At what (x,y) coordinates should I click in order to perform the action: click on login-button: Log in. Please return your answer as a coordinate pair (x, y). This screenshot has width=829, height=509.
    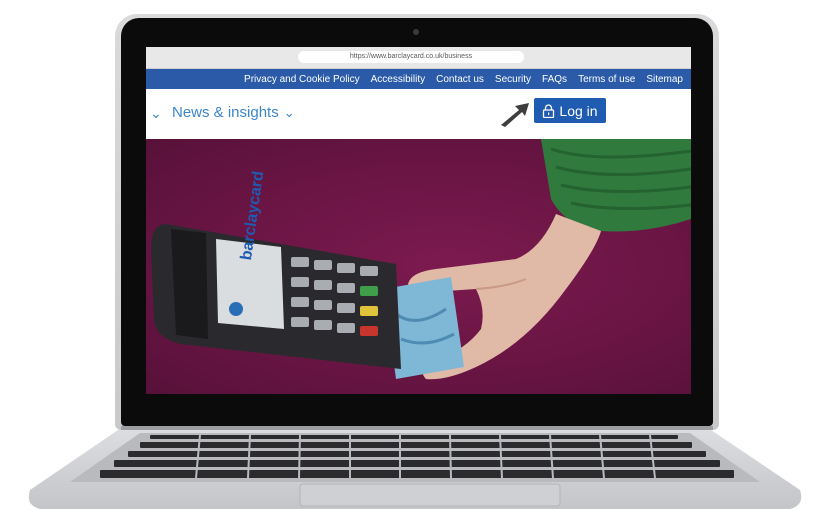
    Looking at the image, I should click on (570, 110).